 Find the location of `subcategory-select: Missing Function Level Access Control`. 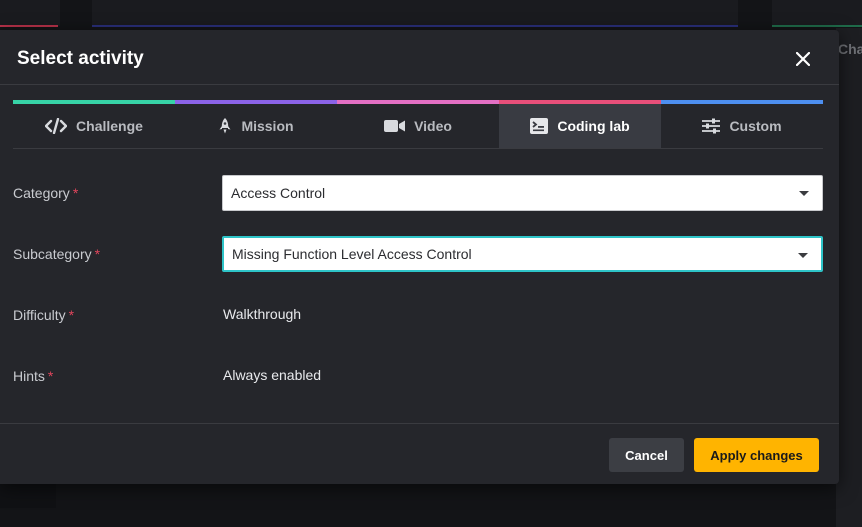

subcategory-select: Missing Function Level Access Control is located at coordinates (522, 254).